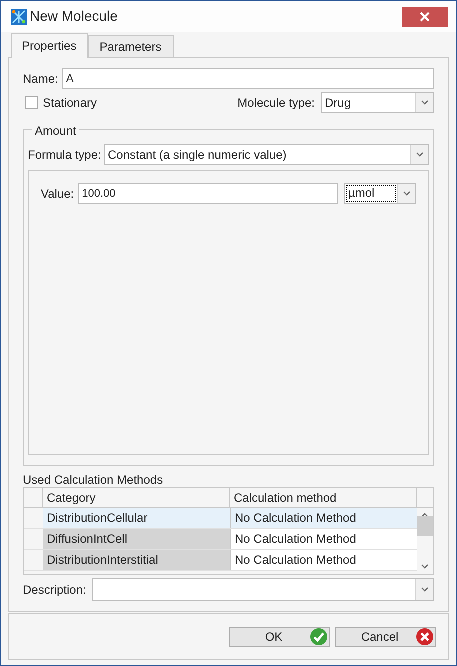 This screenshot has height=666, width=457. Describe the element at coordinates (65, 155) in the screenshot. I see `formula-type-label: Formula type:` at that location.